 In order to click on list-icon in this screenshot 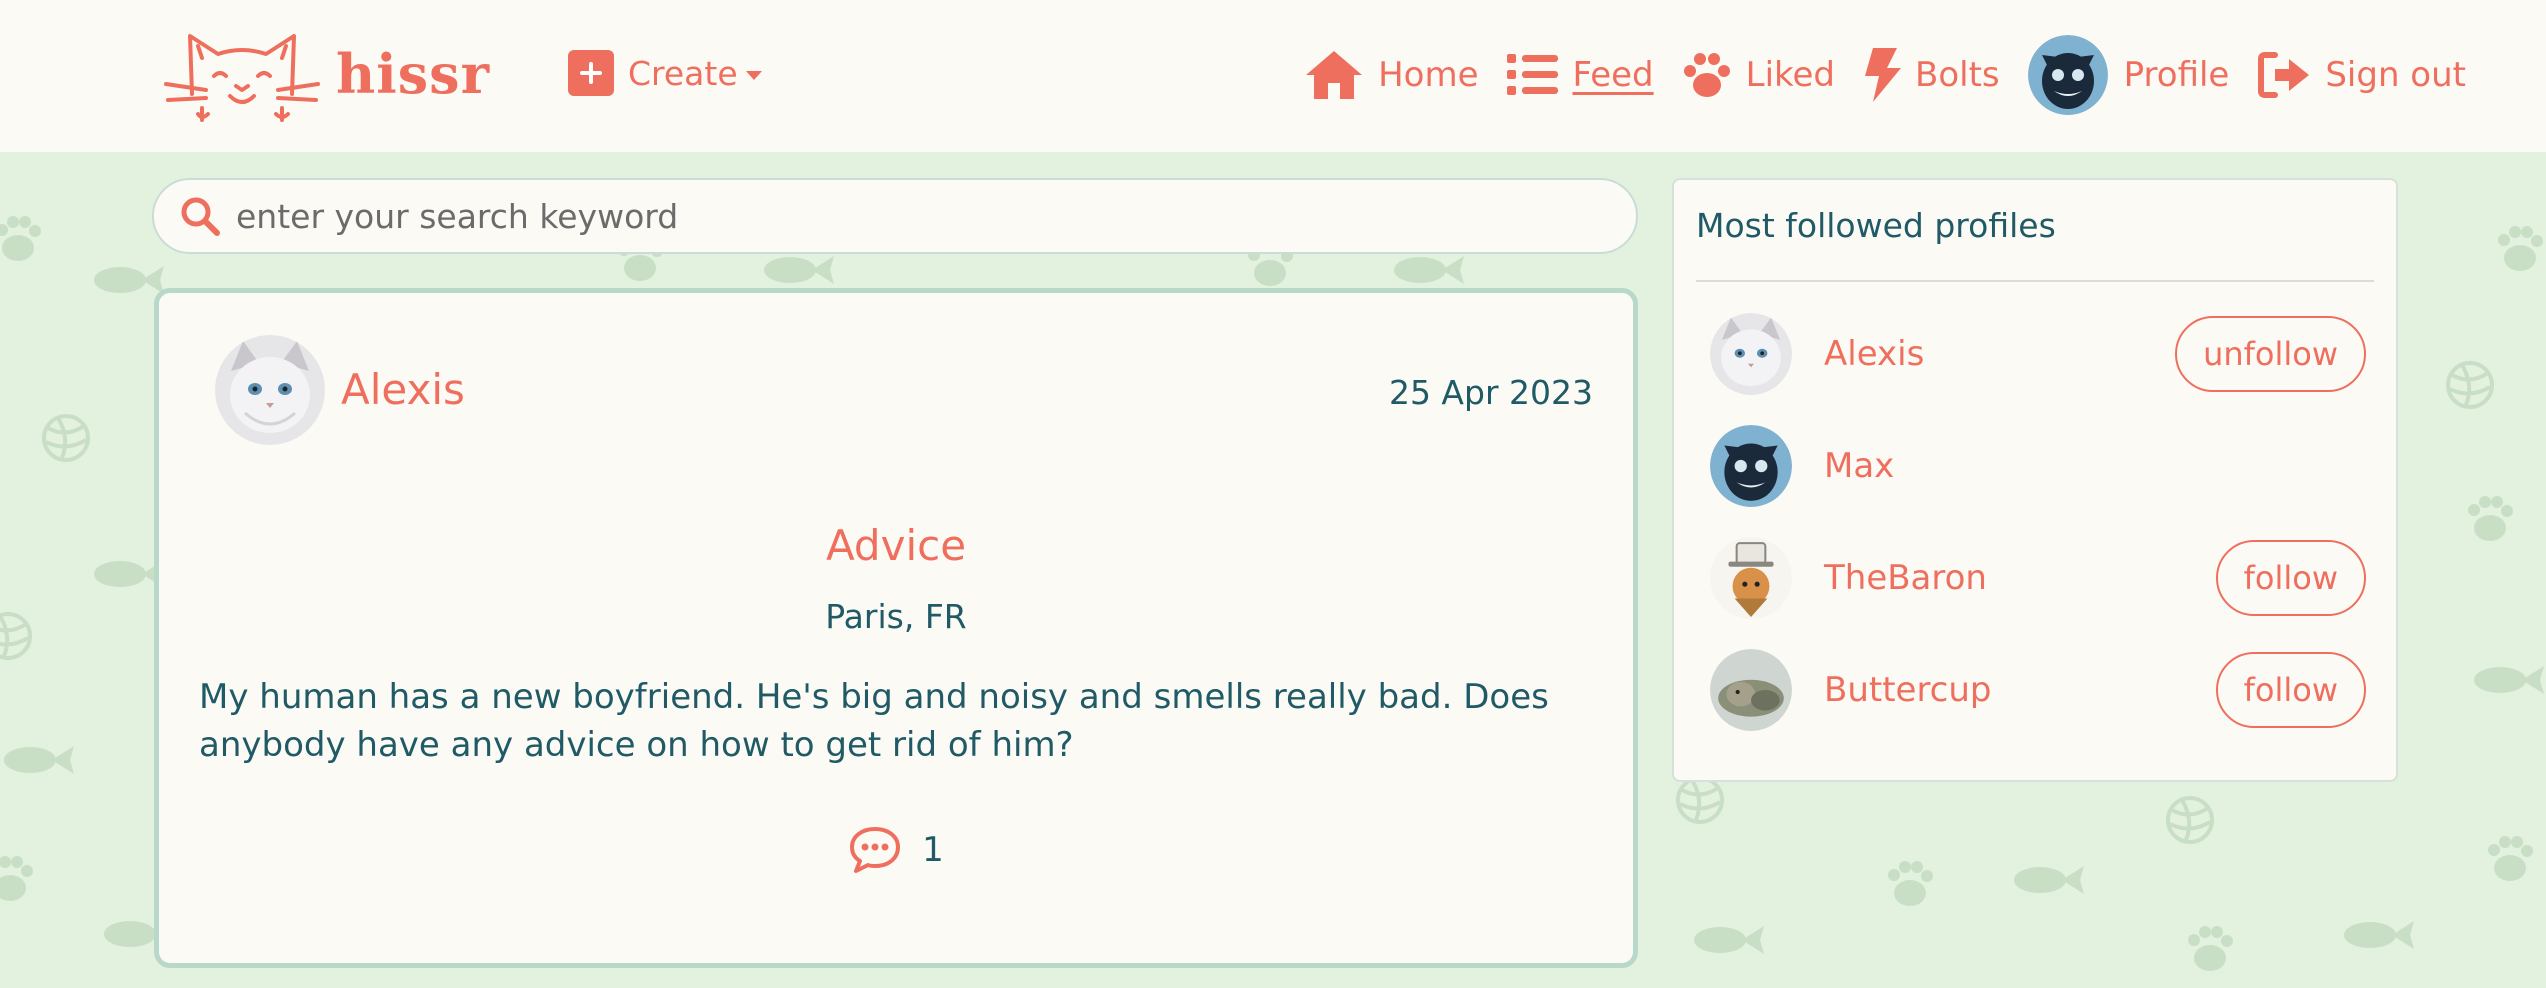, I will do `click(1532, 74)`.